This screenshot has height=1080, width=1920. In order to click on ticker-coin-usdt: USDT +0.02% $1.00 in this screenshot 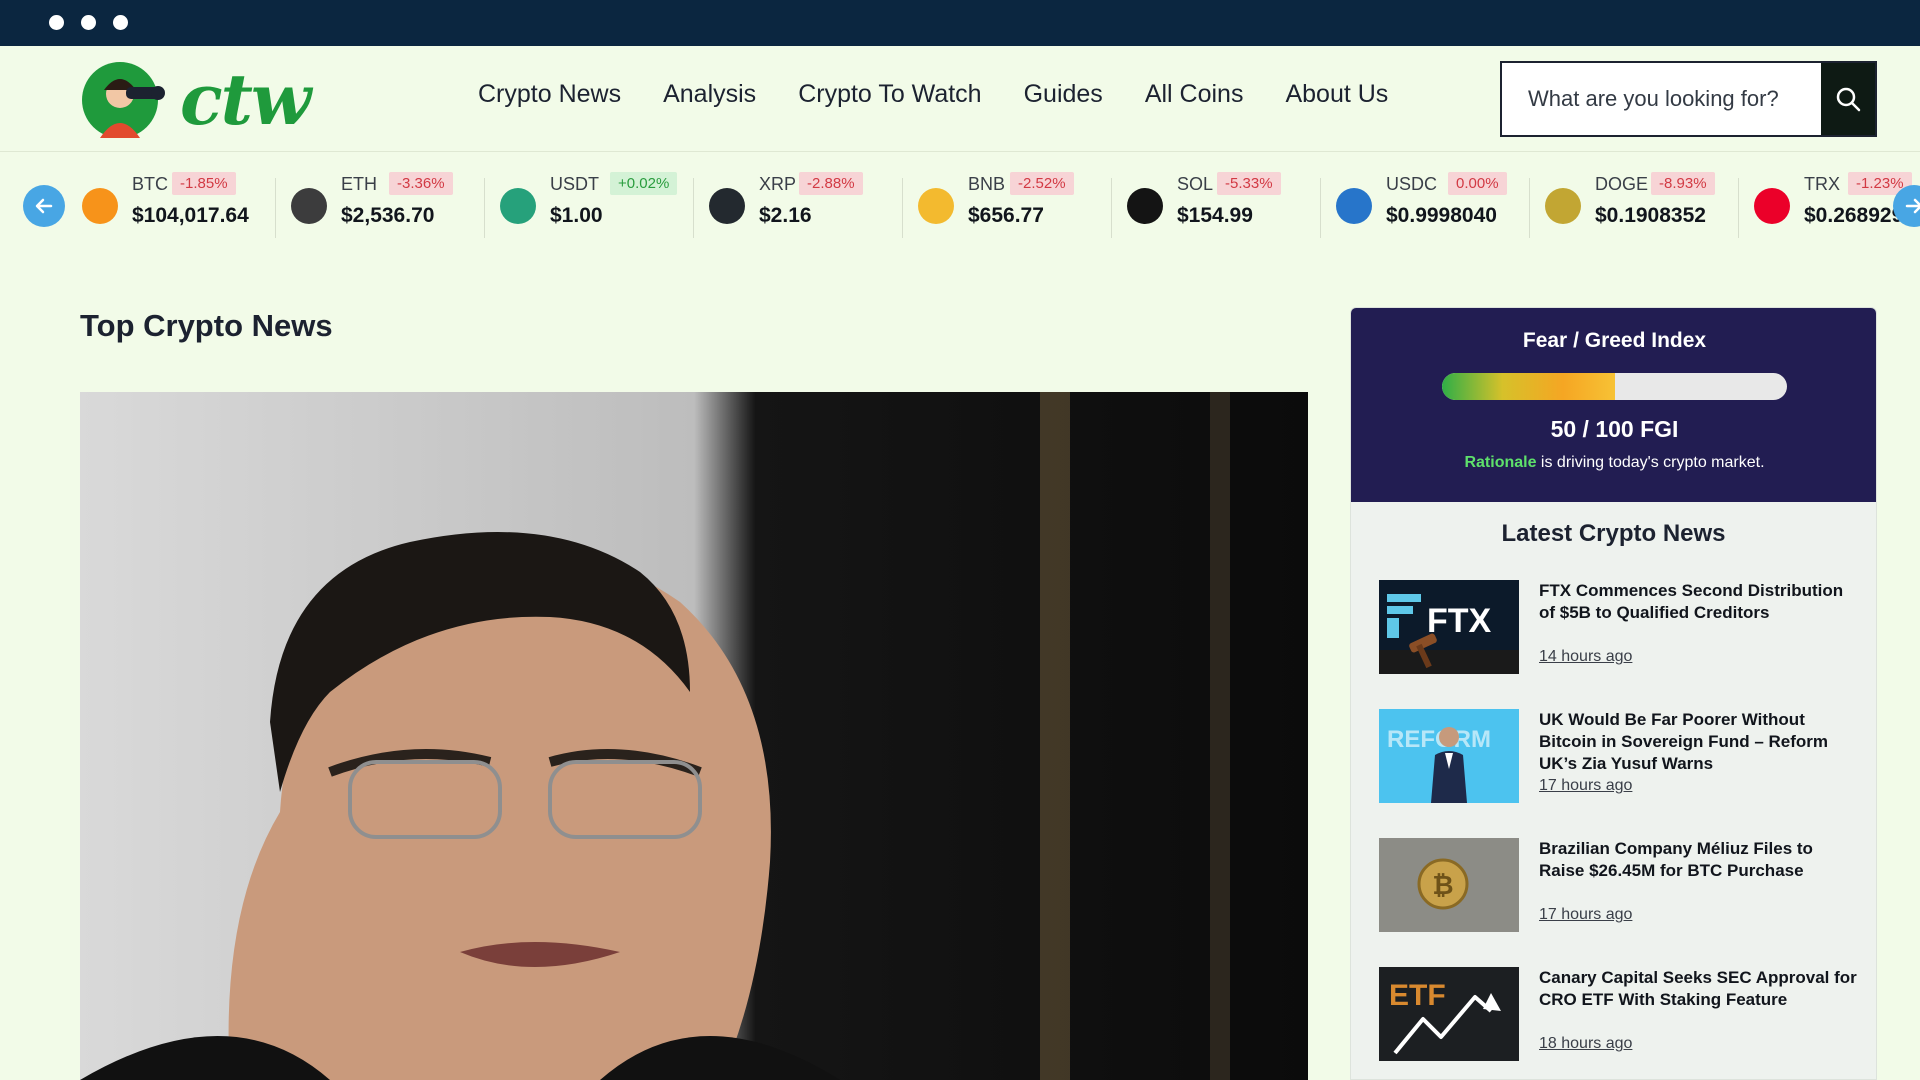, I will do `click(595, 206)`.